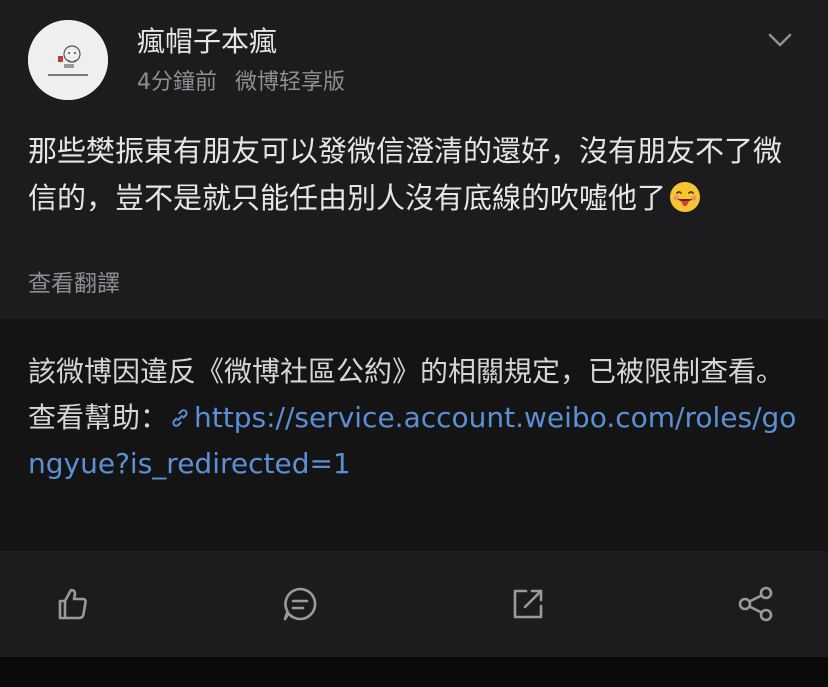 The image size is (828, 687). What do you see at coordinates (300, 604) in the screenshot?
I see `comment-icon` at bounding box center [300, 604].